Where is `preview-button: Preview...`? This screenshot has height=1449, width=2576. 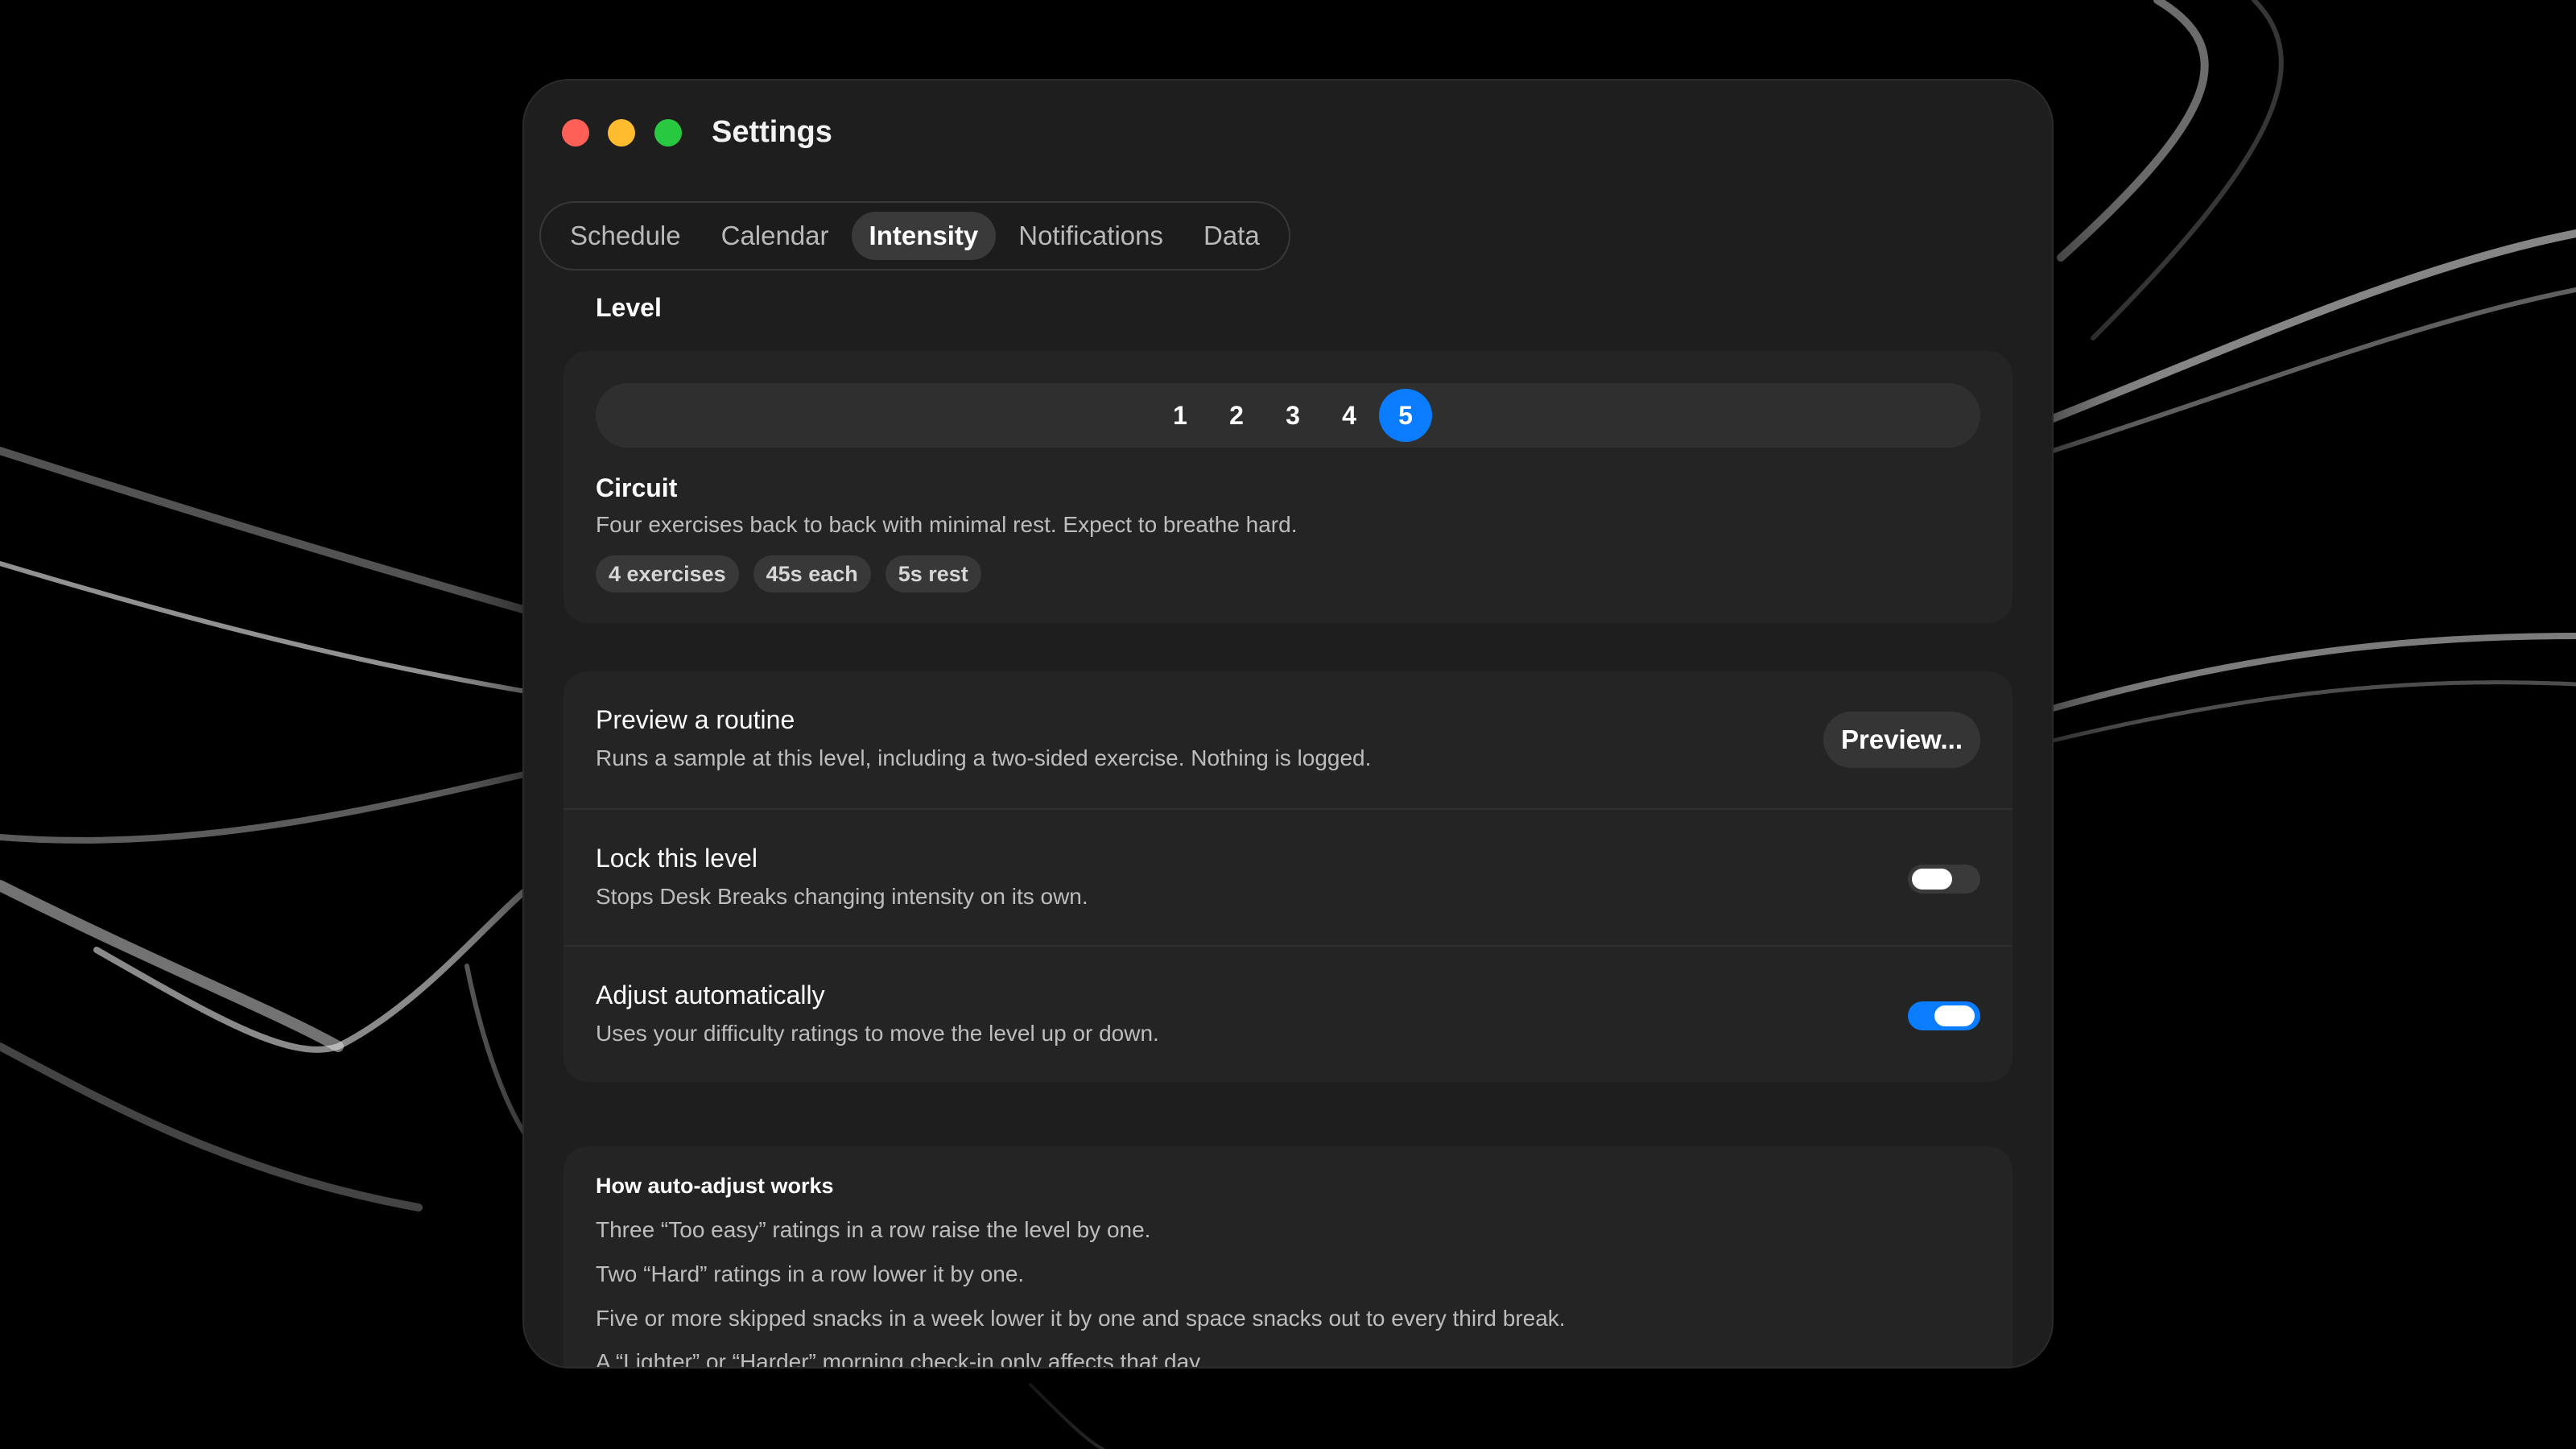 preview-button: Preview... is located at coordinates (1901, 740).